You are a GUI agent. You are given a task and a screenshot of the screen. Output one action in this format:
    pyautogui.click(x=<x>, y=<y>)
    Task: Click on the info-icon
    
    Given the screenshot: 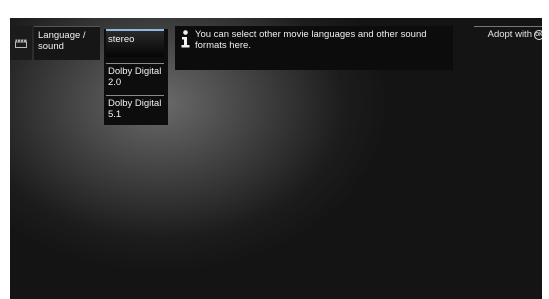 What is the action you would take?
    pyautogui.click(x=185, y=41)
    